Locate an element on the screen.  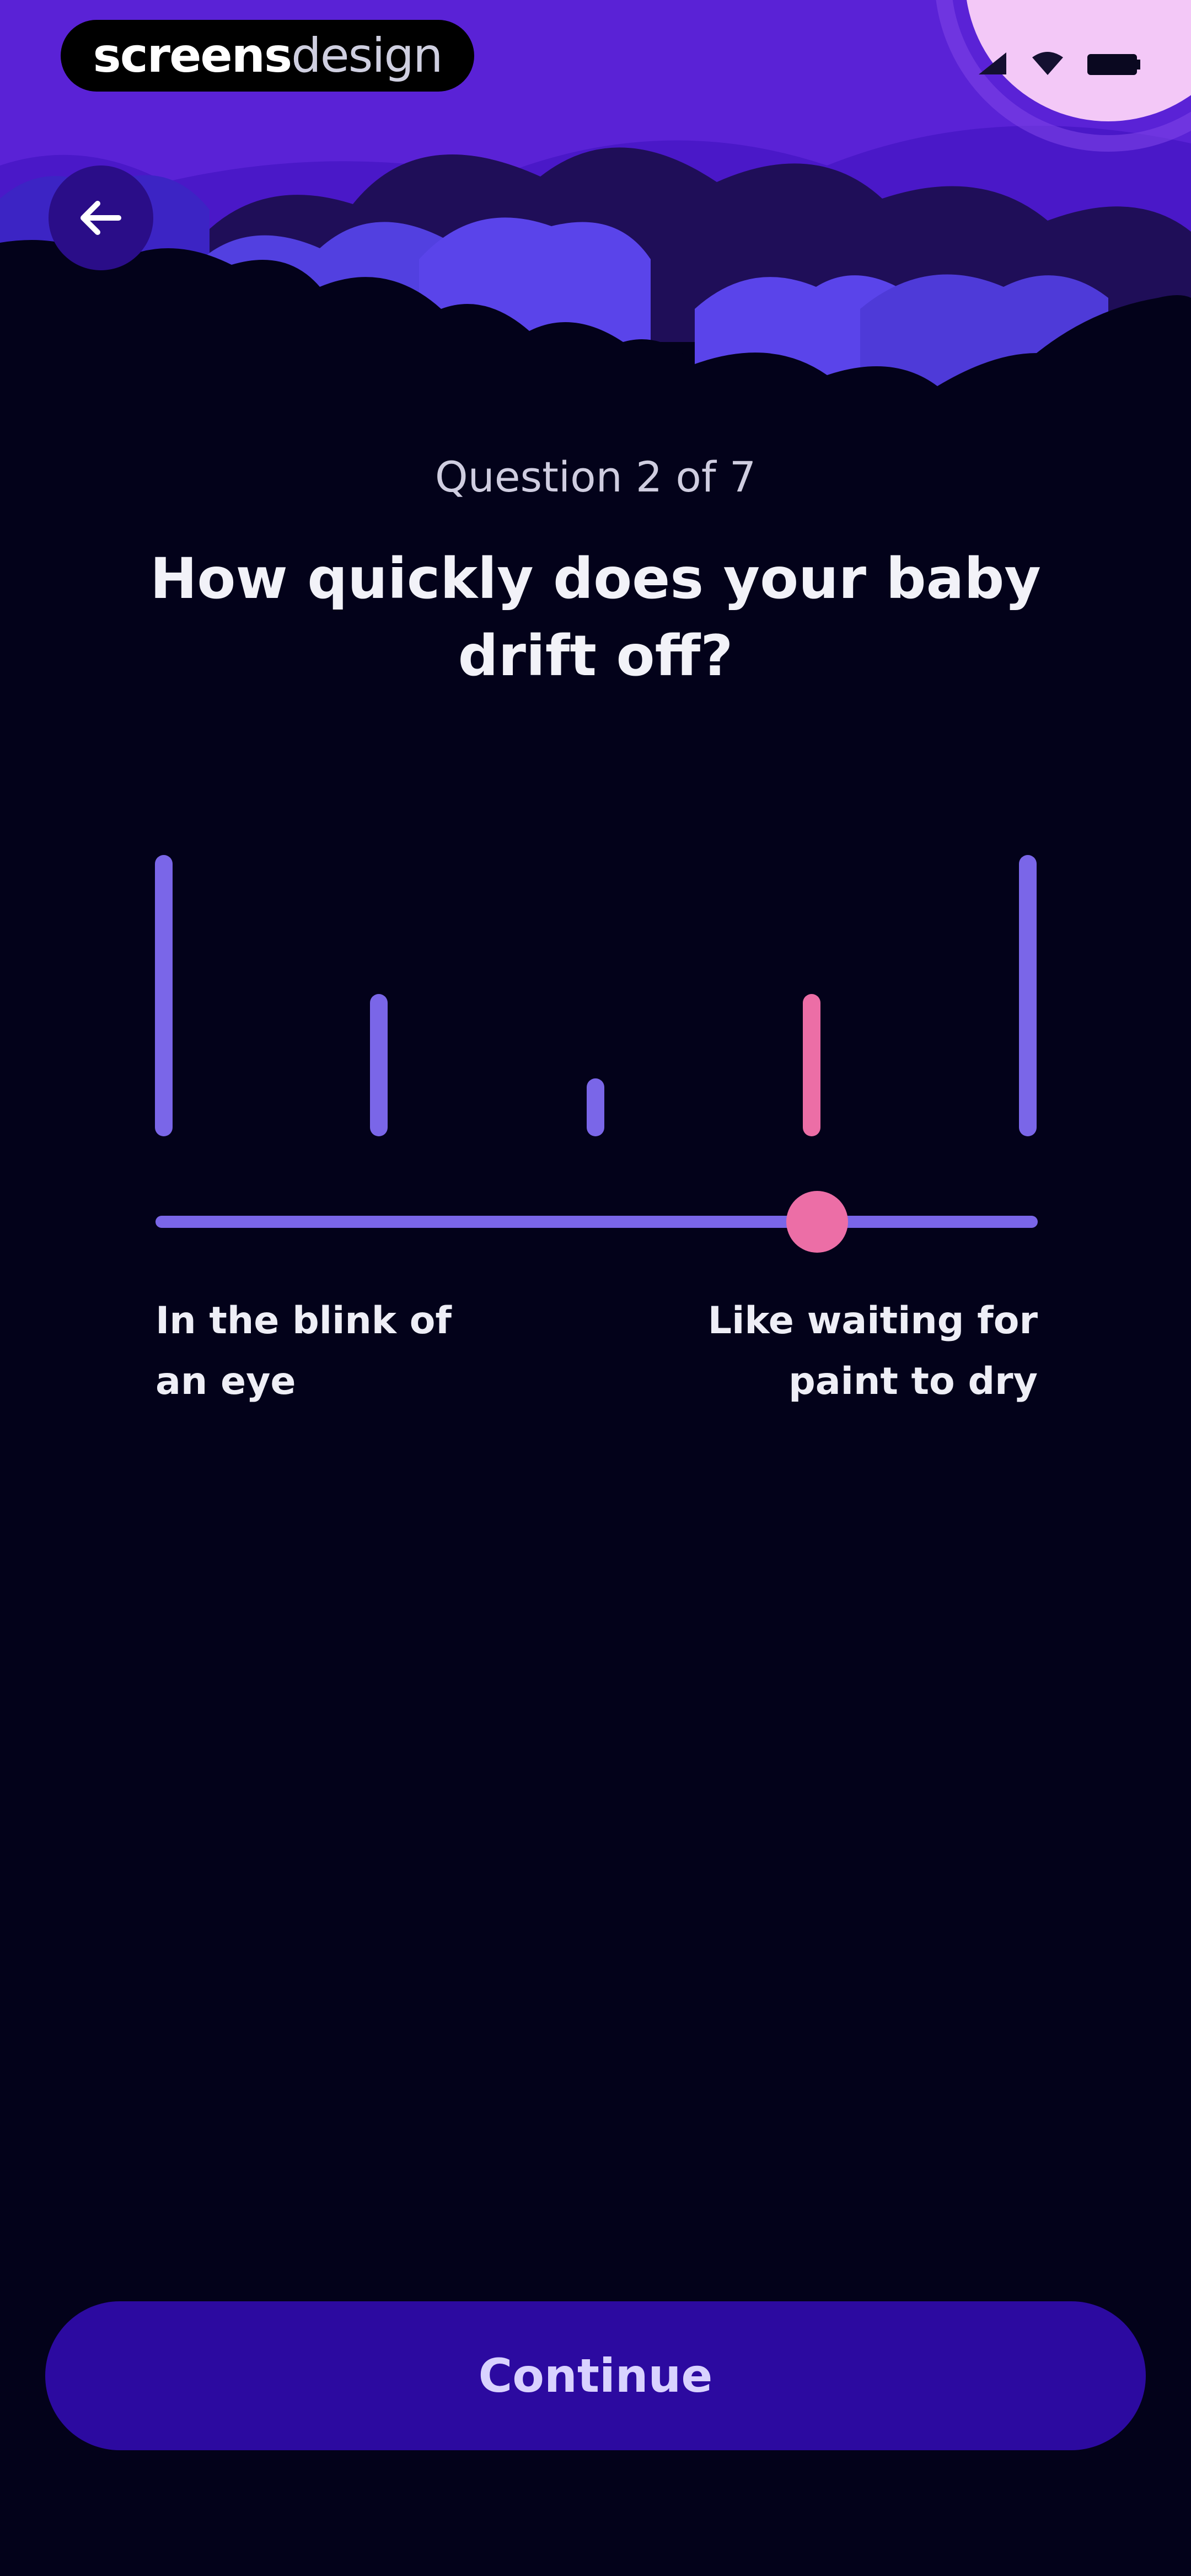
back-button is located at coordinates (101, 217).